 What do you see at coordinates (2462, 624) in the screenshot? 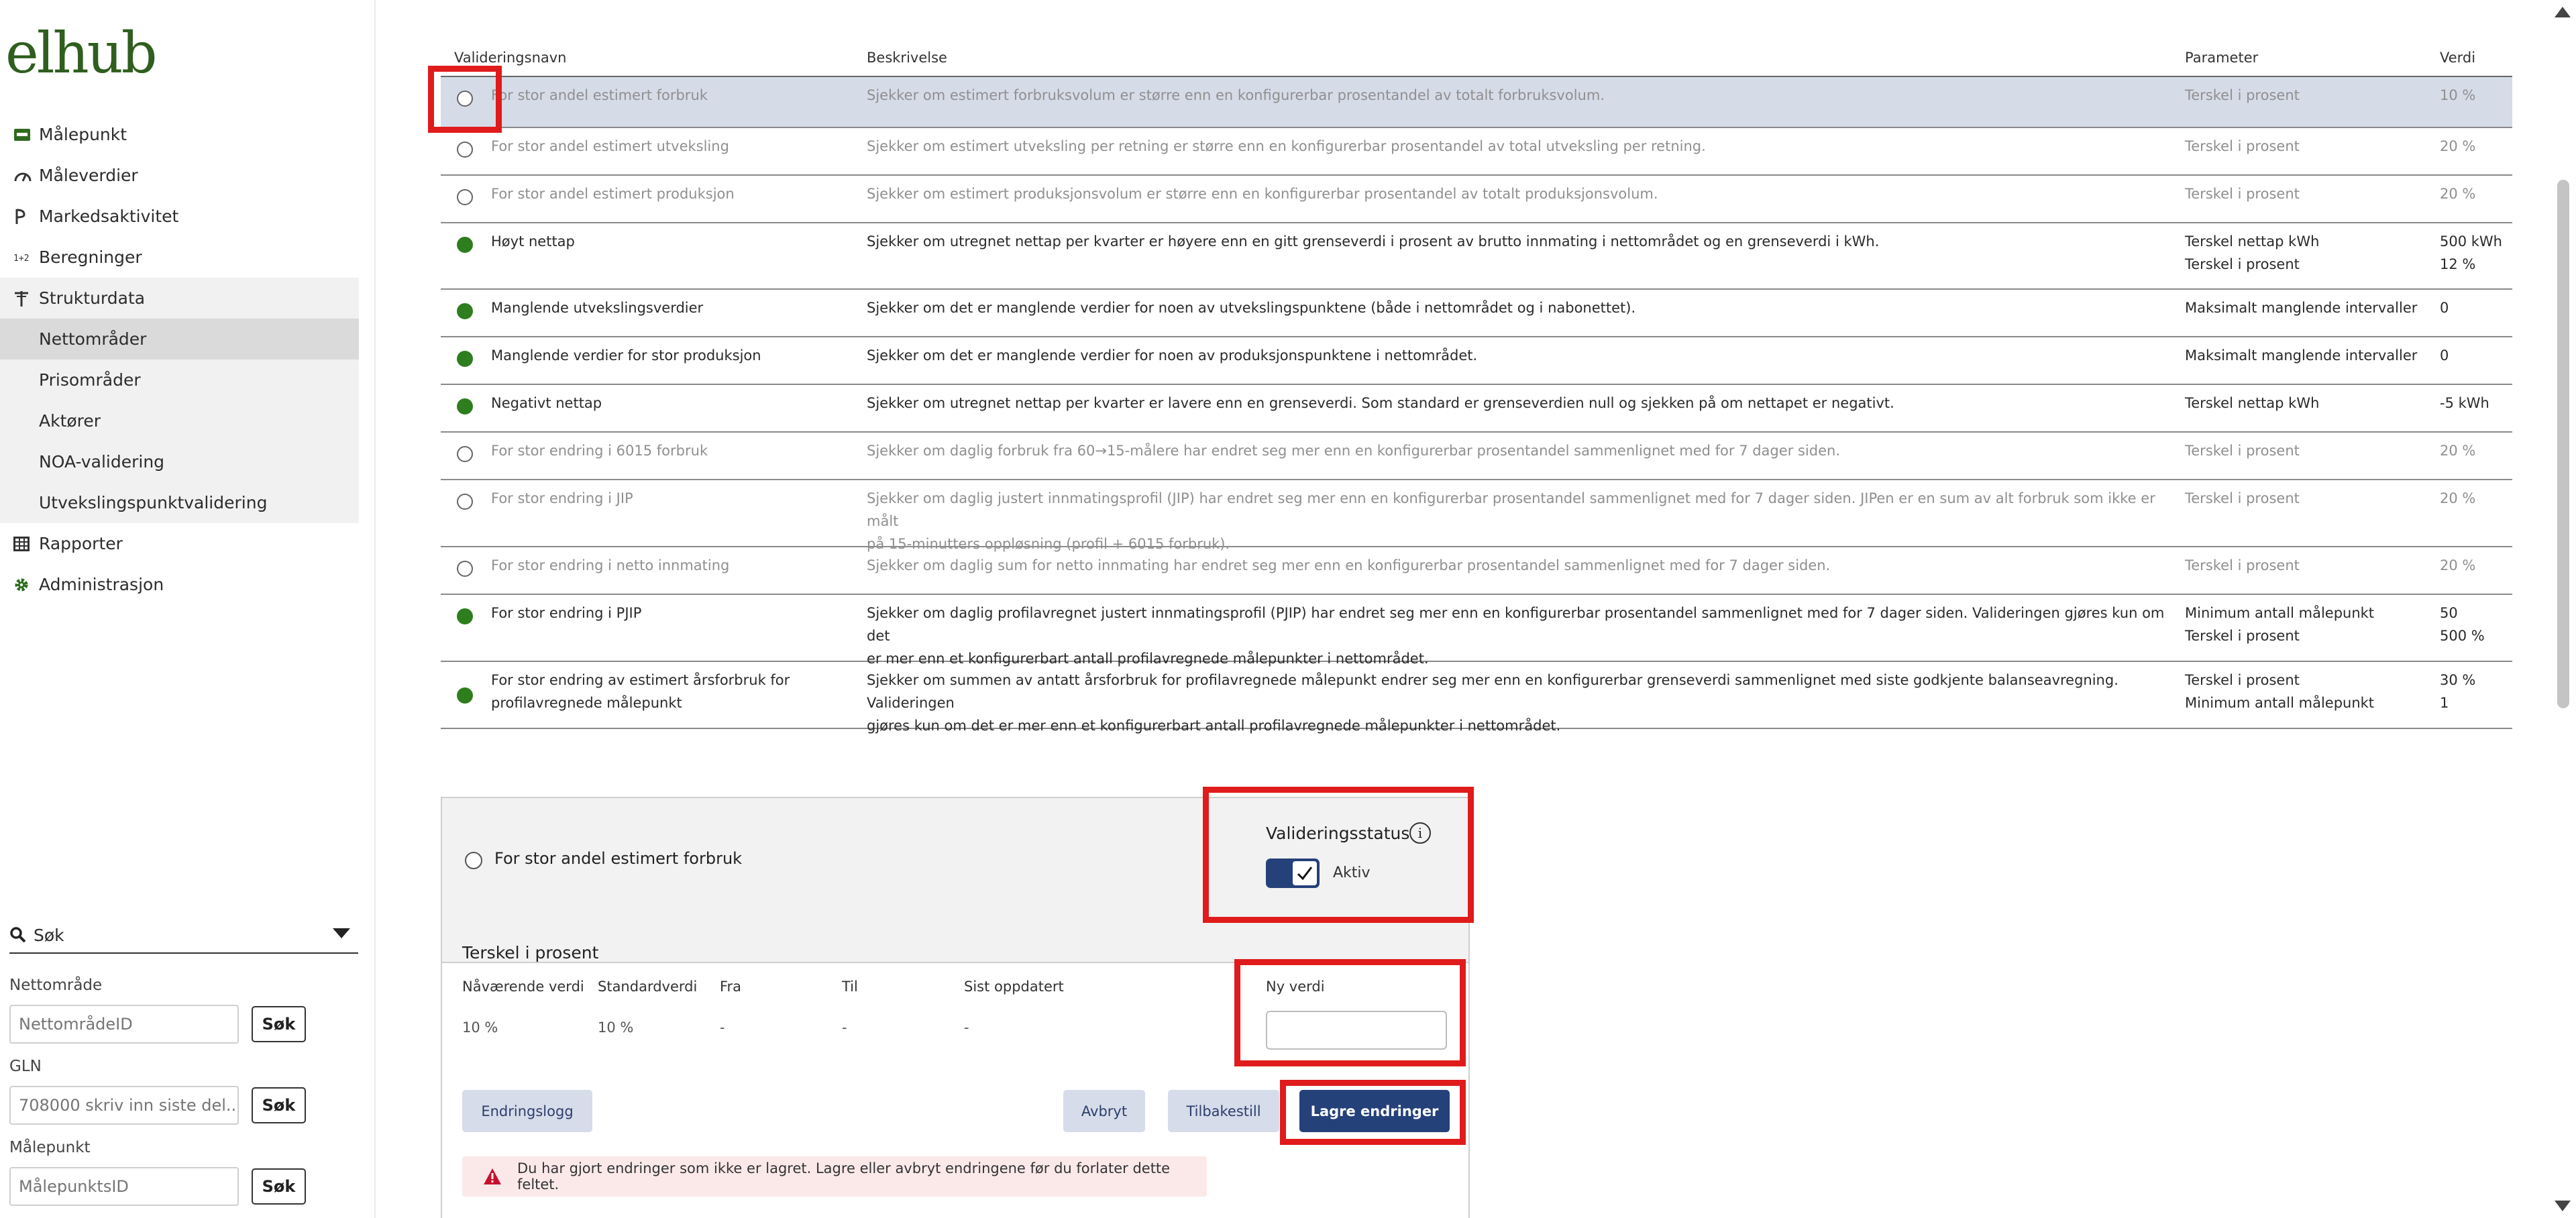
I see `cell-value: 50 500 %` at bounding box center [2462, 624].